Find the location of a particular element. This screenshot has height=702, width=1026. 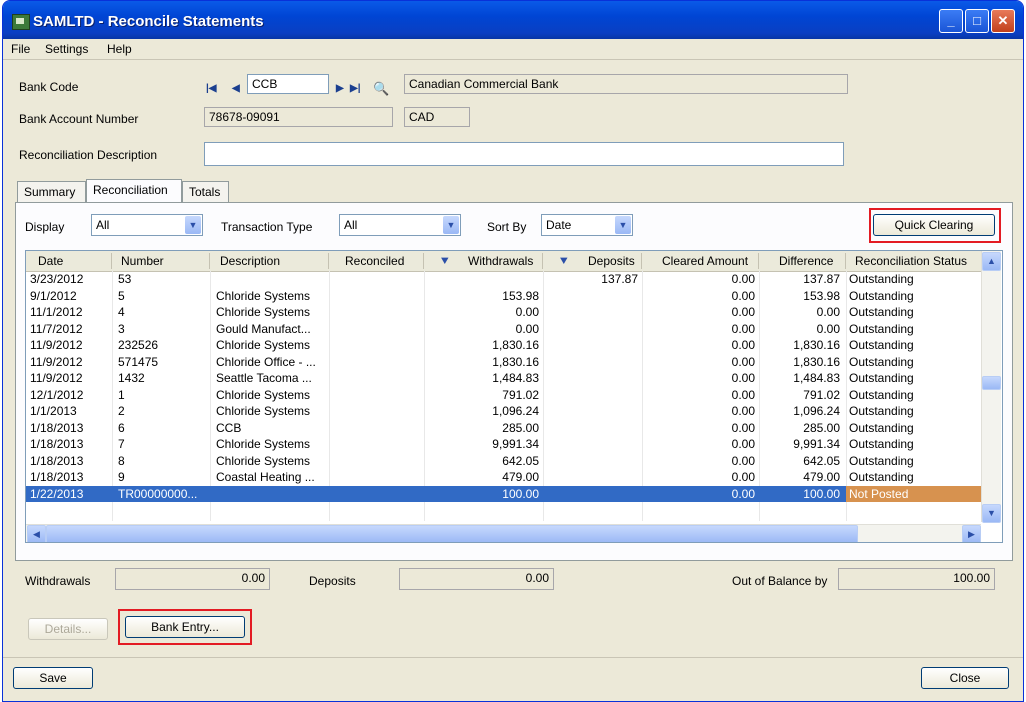

table-cell: 7 is located at coordinates (121, 444).